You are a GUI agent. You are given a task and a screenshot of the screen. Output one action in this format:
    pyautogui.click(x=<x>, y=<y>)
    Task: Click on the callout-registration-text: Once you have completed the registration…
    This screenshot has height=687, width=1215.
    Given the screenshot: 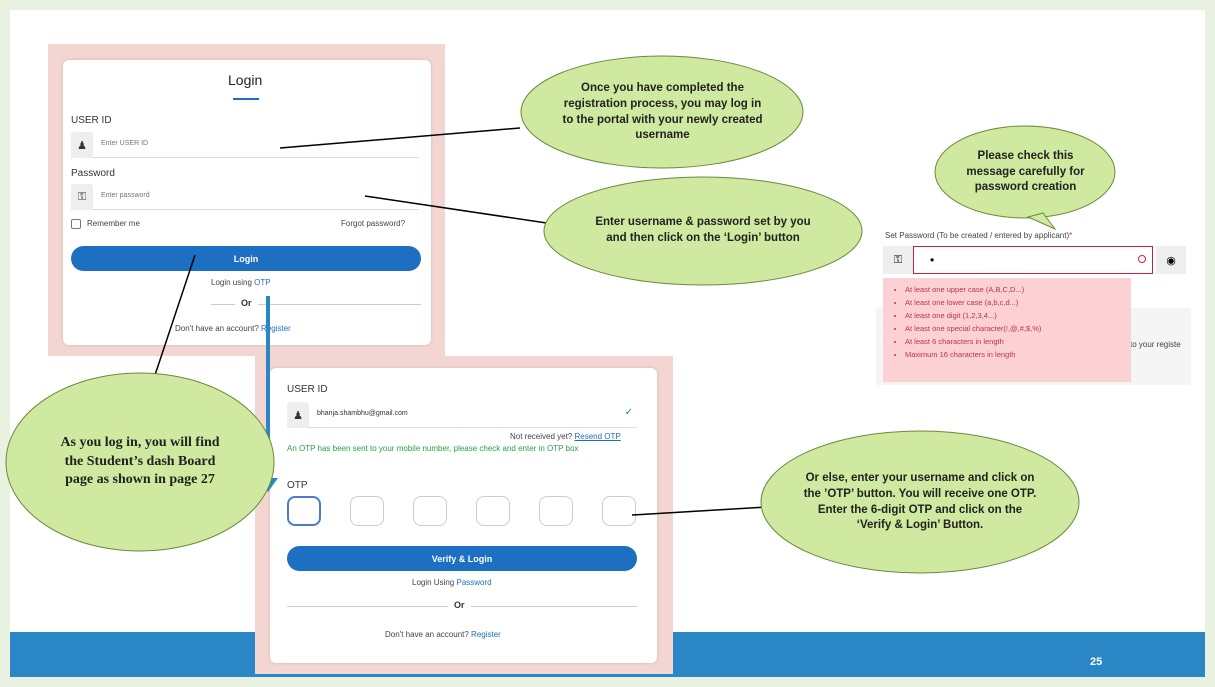 What is the action you would take?
    pyautogui.click(x=662, y=112)
    